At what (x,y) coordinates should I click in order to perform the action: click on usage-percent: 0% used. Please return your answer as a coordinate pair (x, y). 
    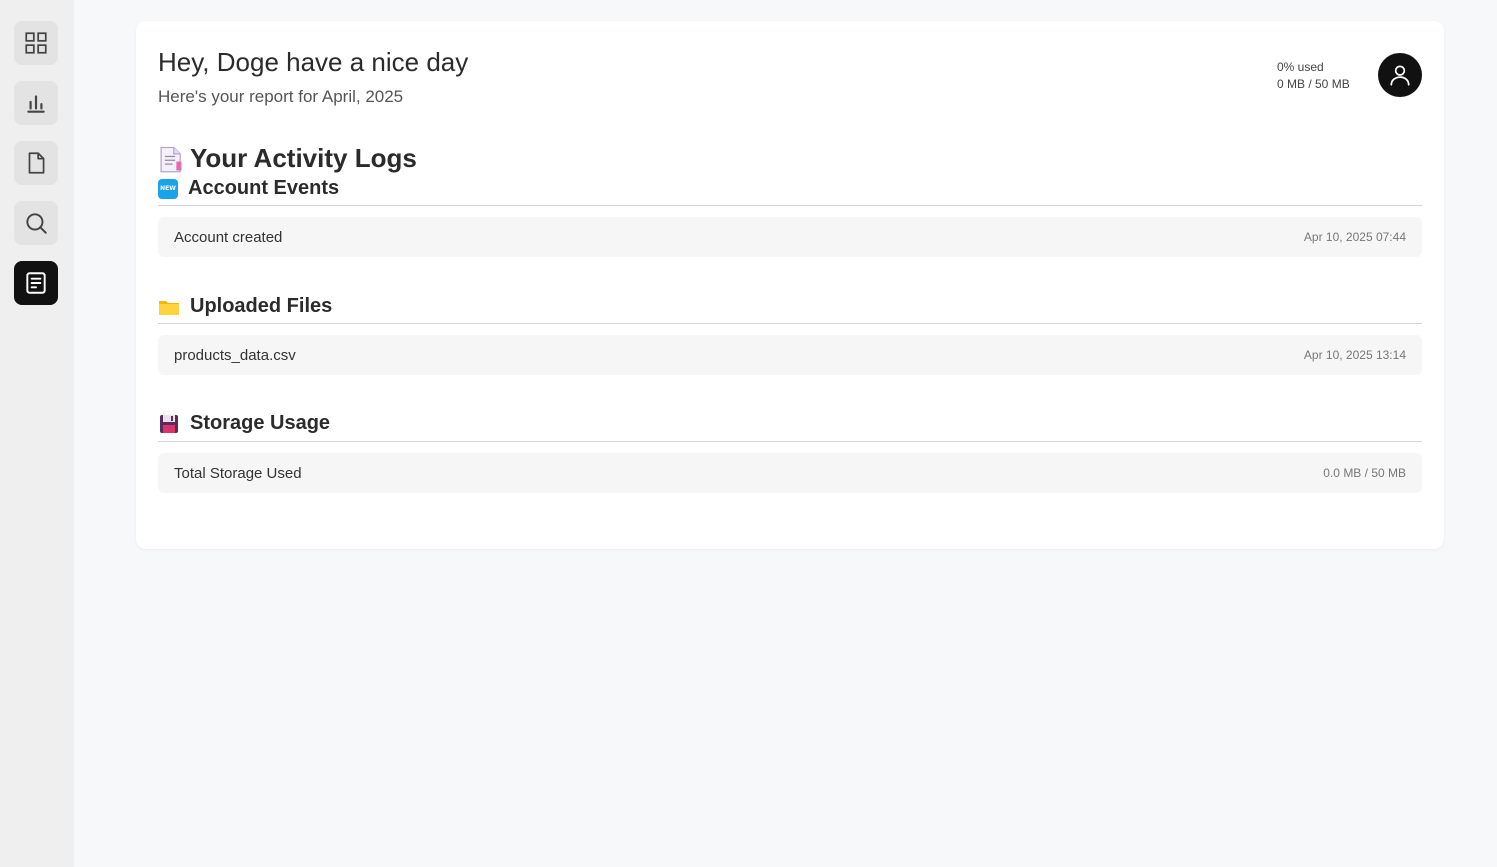
    Looking at the image, I should click on (1300, 67).